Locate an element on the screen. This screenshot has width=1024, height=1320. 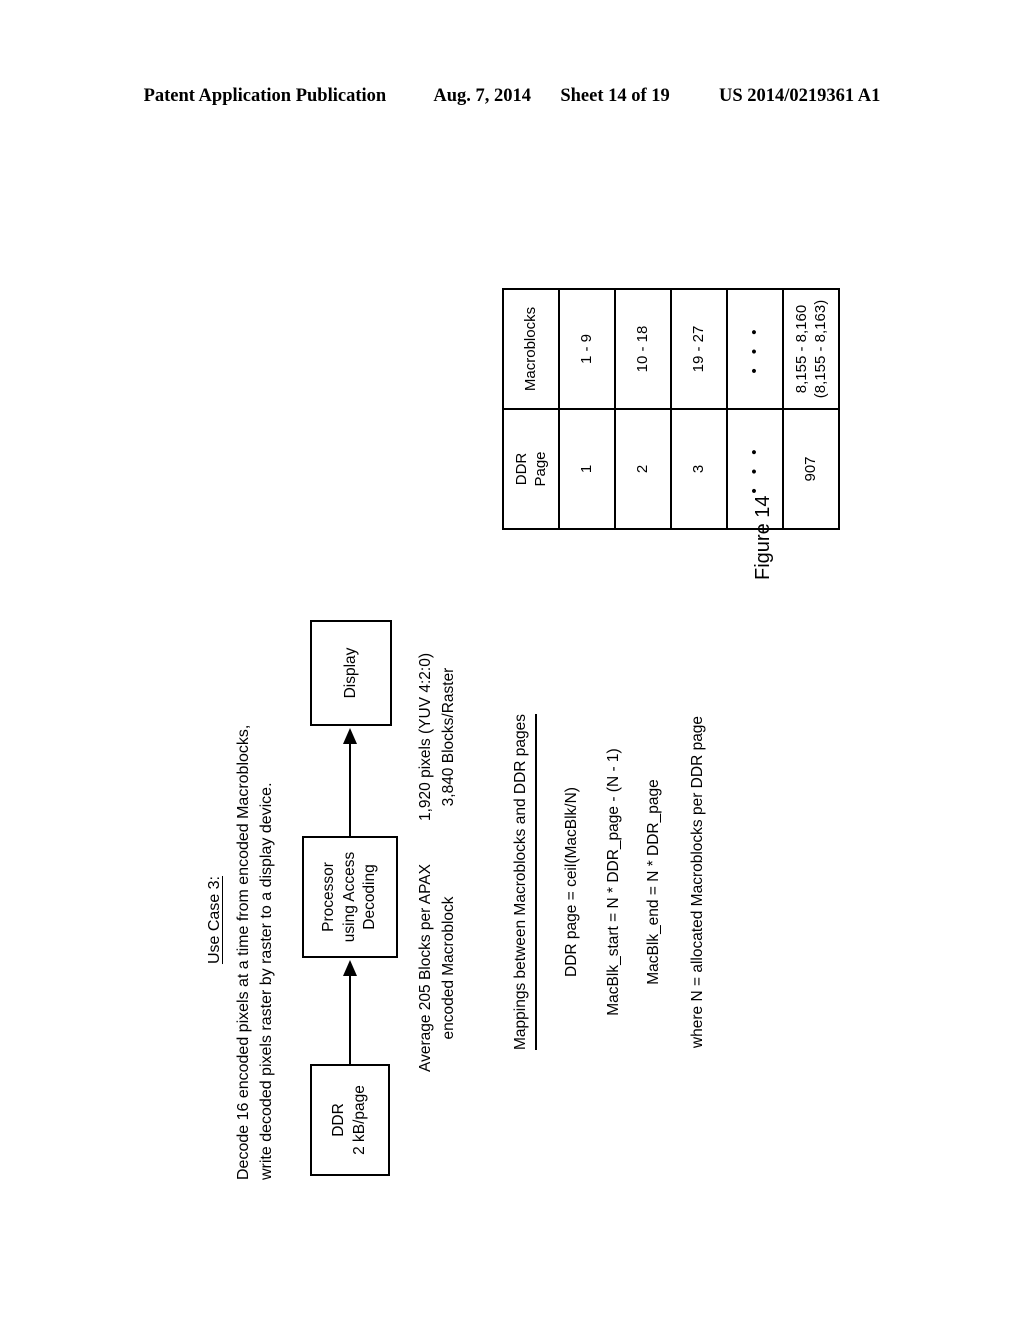
display-box-line-1: Display is located at coordinates (350, 673).